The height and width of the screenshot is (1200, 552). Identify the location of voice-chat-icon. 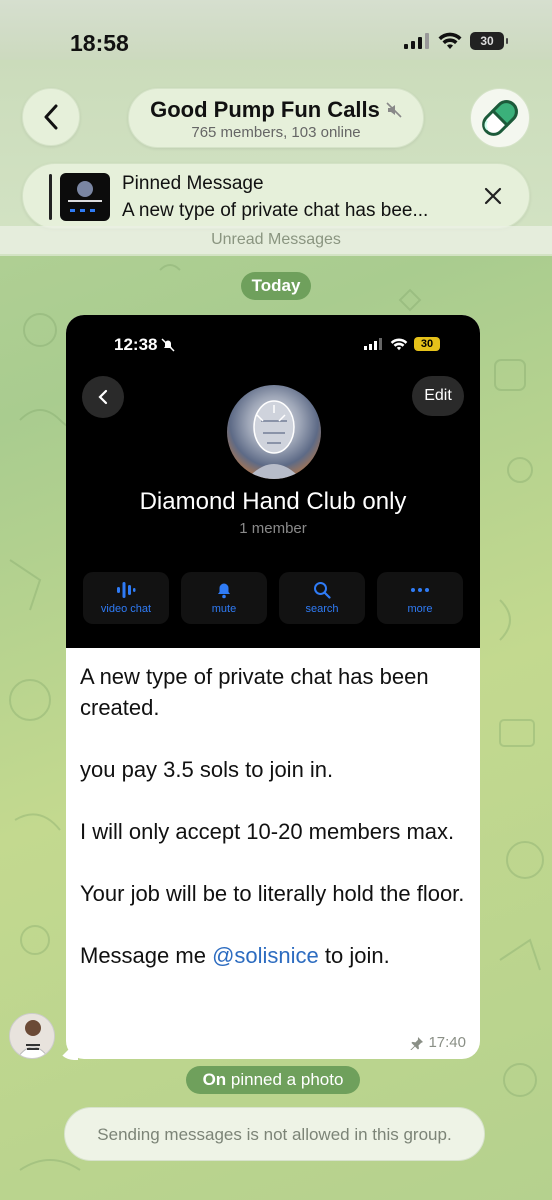
(126, 590).